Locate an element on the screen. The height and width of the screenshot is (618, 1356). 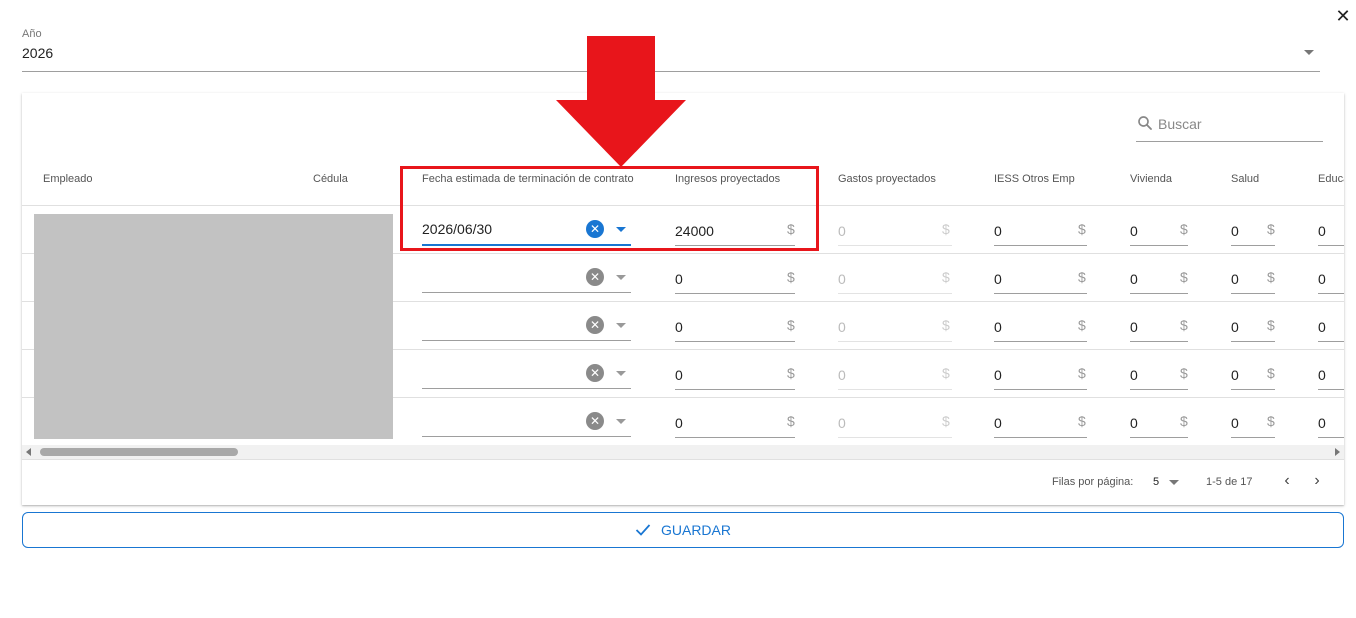
rows-per-page-label: Filas por página: is located at coordinates (1093, 482).